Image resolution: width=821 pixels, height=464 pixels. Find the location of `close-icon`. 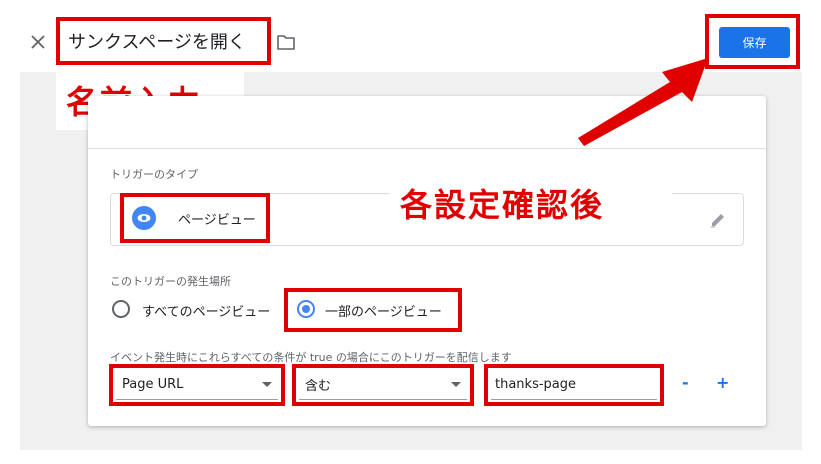

close-icon is located at coordinates (38, 42).